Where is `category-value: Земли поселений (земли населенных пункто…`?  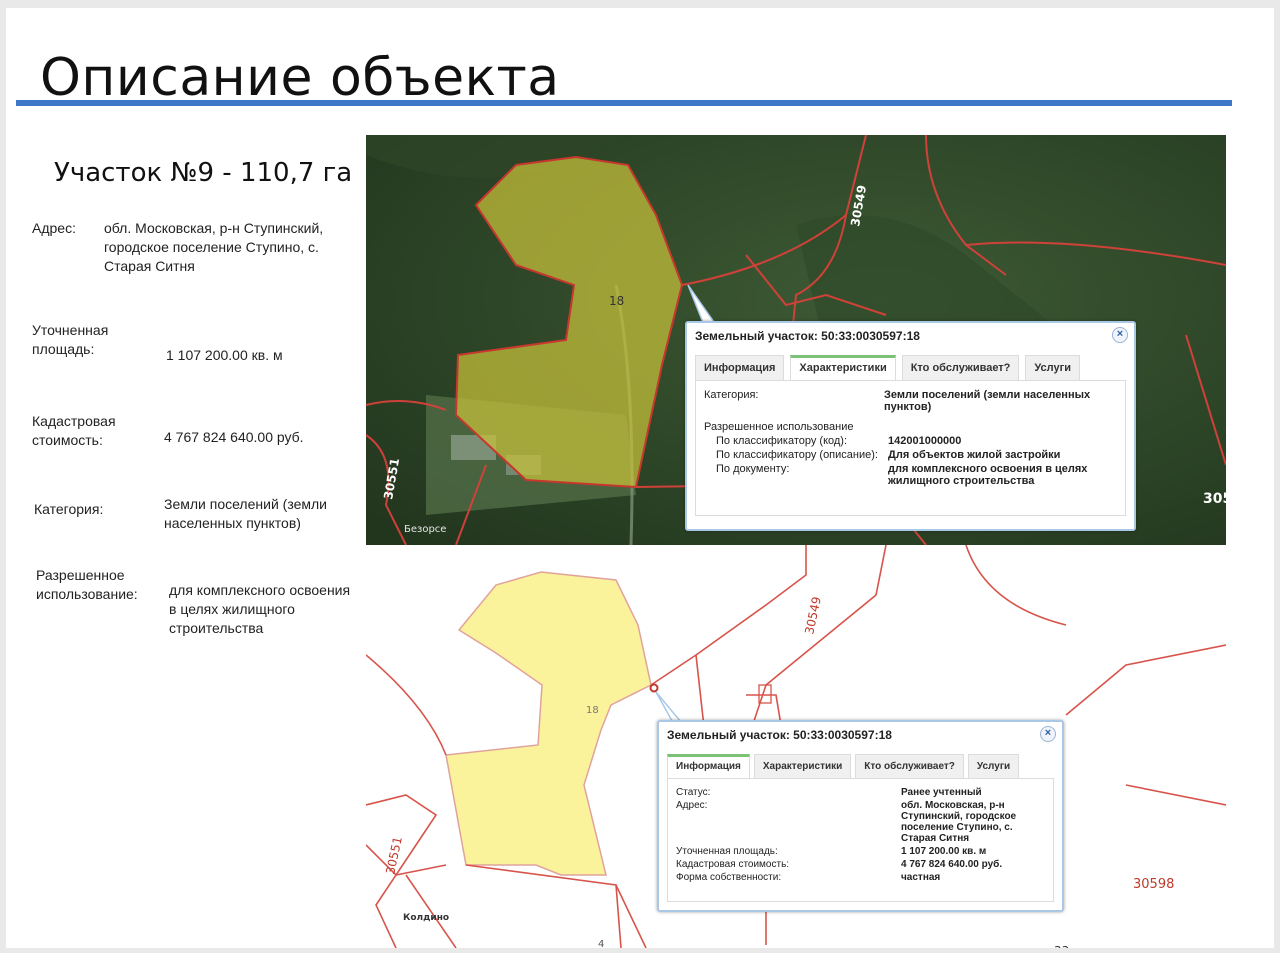
category-value: Земли поселений (земли населенных пункто… is located at coordinates (245, 513).